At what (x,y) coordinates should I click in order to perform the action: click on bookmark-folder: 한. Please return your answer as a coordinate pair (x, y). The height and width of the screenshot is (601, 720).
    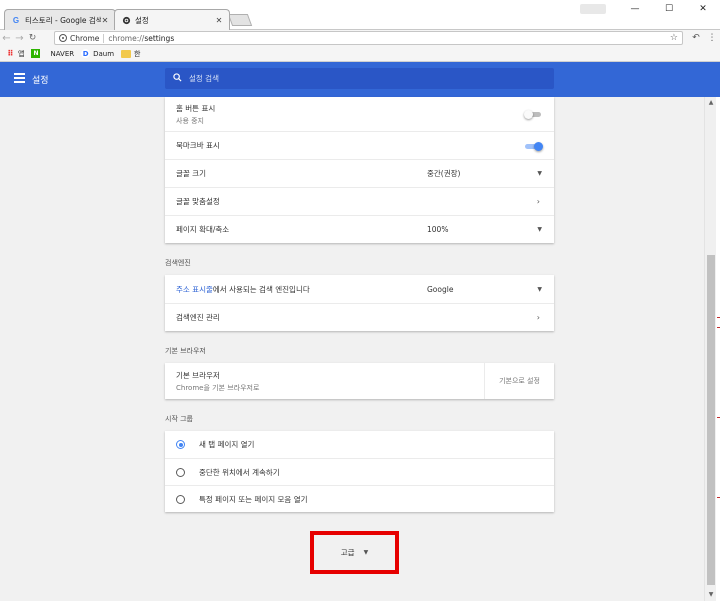
    Looking at the image, I should click on (131, 54).